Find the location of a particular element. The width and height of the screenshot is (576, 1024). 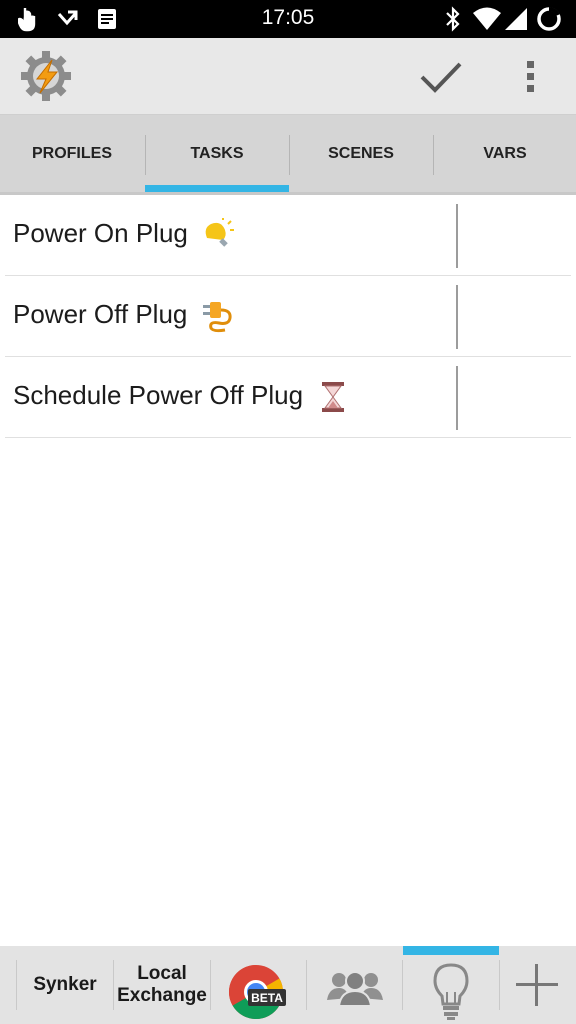

action-bar is located at coordinates (288, 76).